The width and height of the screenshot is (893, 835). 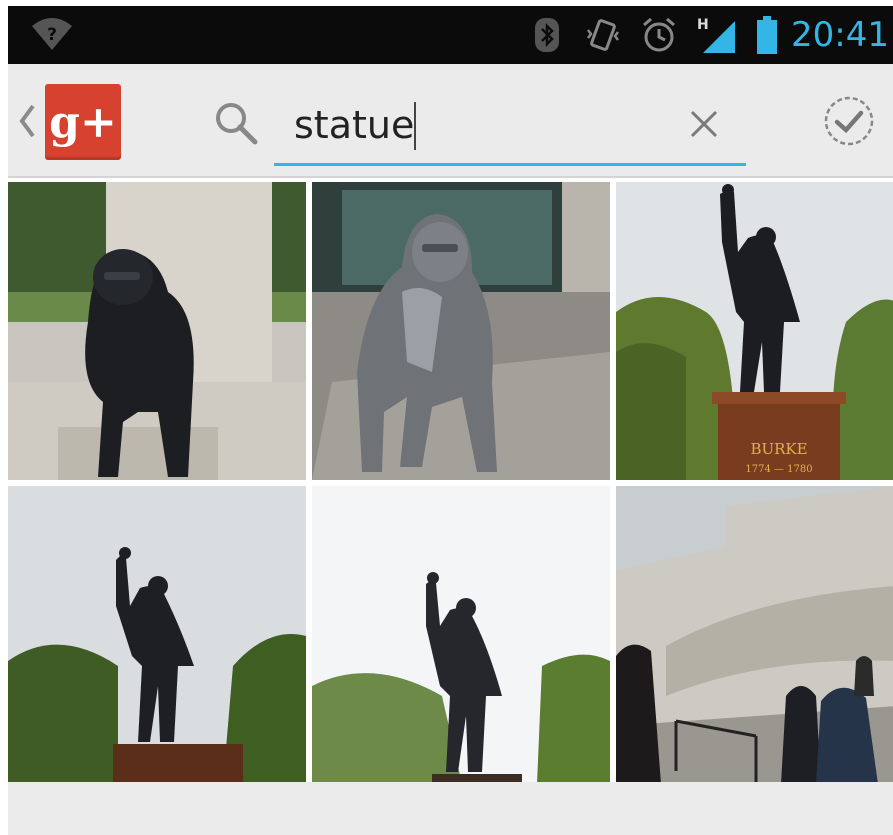 I want to click on burke-statue-icon: BURKE 1774 — 1780, so click(x=754, y=331).